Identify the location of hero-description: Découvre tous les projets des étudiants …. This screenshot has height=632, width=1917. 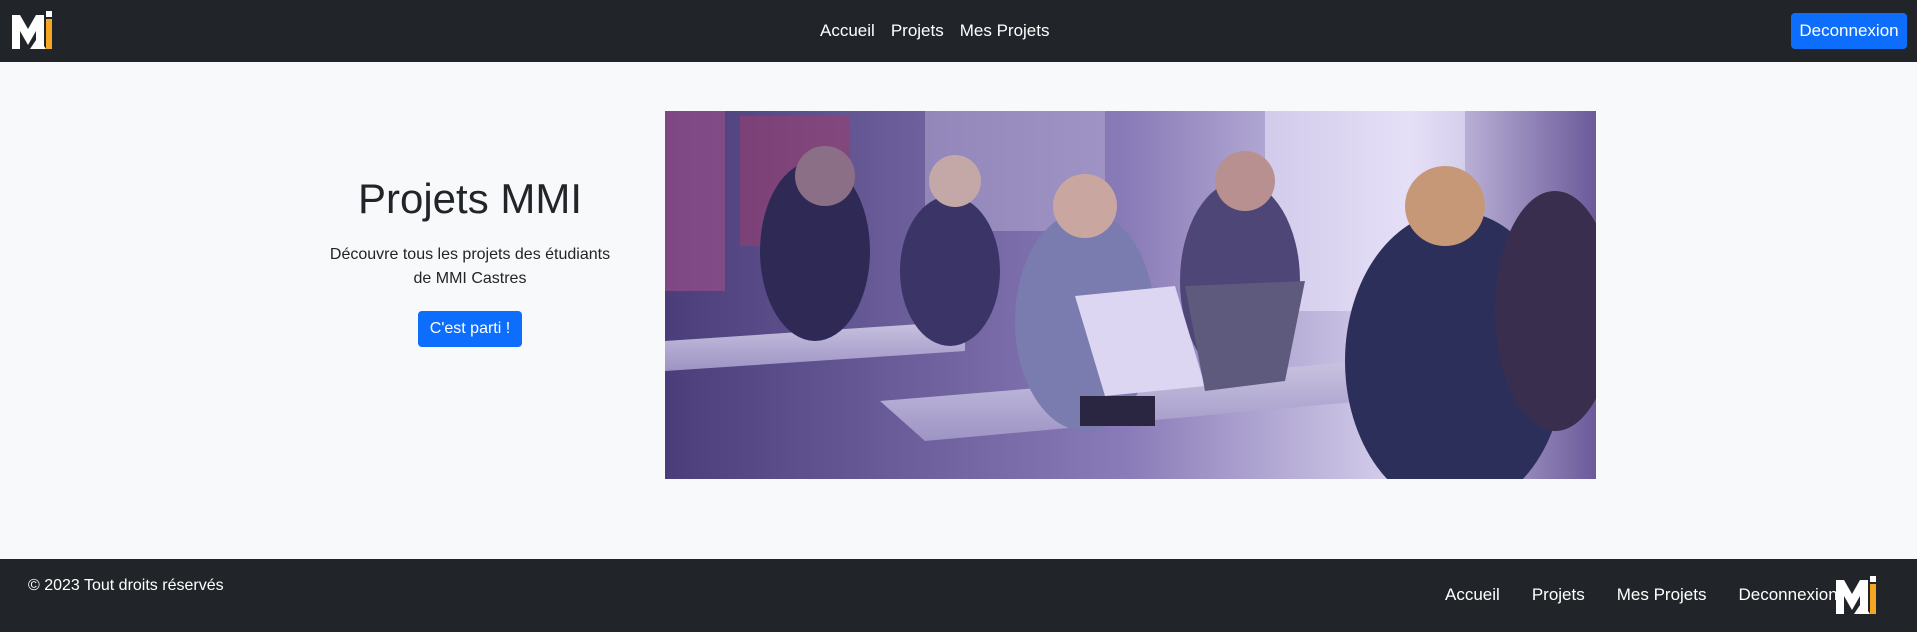
(470, 266).